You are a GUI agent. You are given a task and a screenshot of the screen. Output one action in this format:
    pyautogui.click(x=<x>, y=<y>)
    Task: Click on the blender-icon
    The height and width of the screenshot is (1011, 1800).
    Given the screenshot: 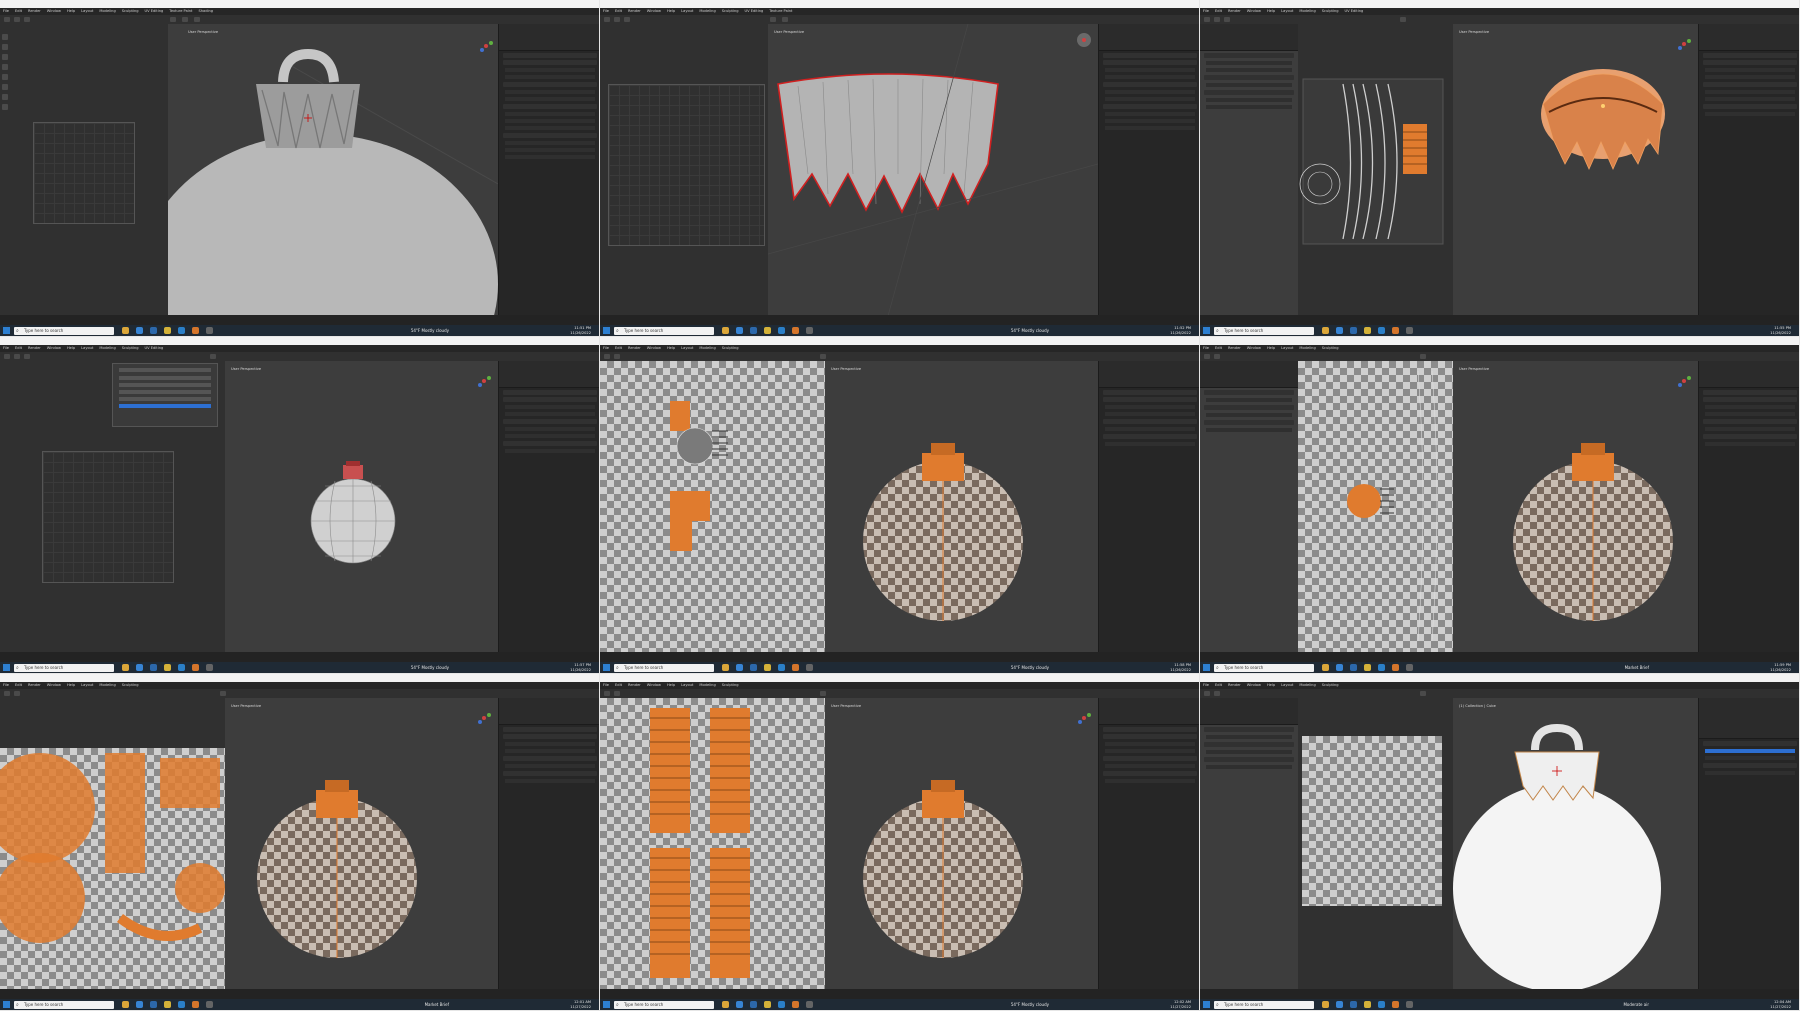 What is the action you would take?
    pyautogui.click(x=195, y=330)
    